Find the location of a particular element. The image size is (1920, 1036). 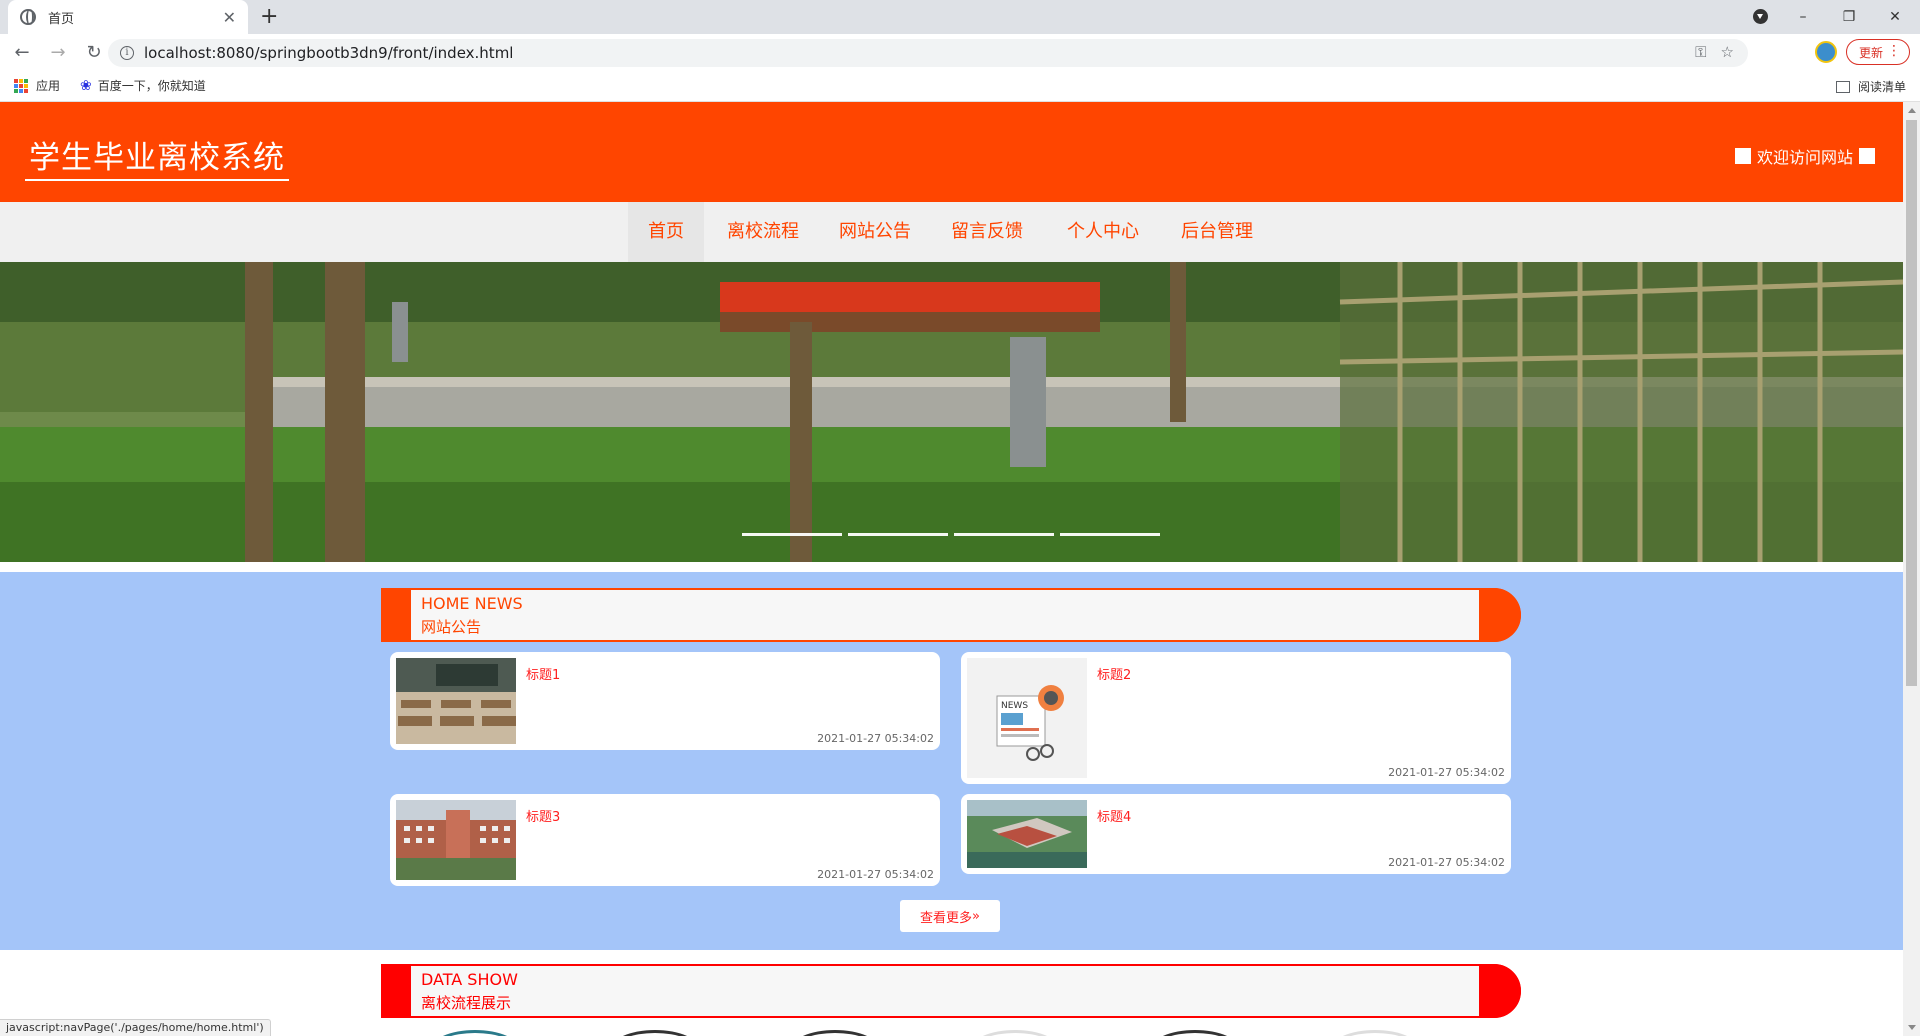

more-menu-icon: ⋮ is located at coordinates (1894, 51).